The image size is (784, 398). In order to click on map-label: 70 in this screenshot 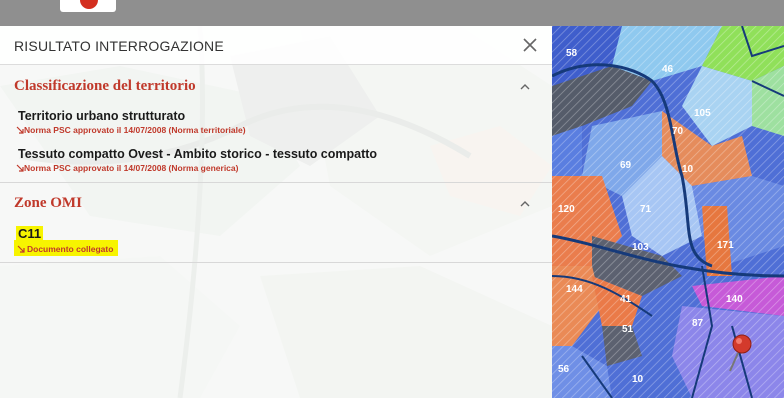, I will do `click(678, 131)`.